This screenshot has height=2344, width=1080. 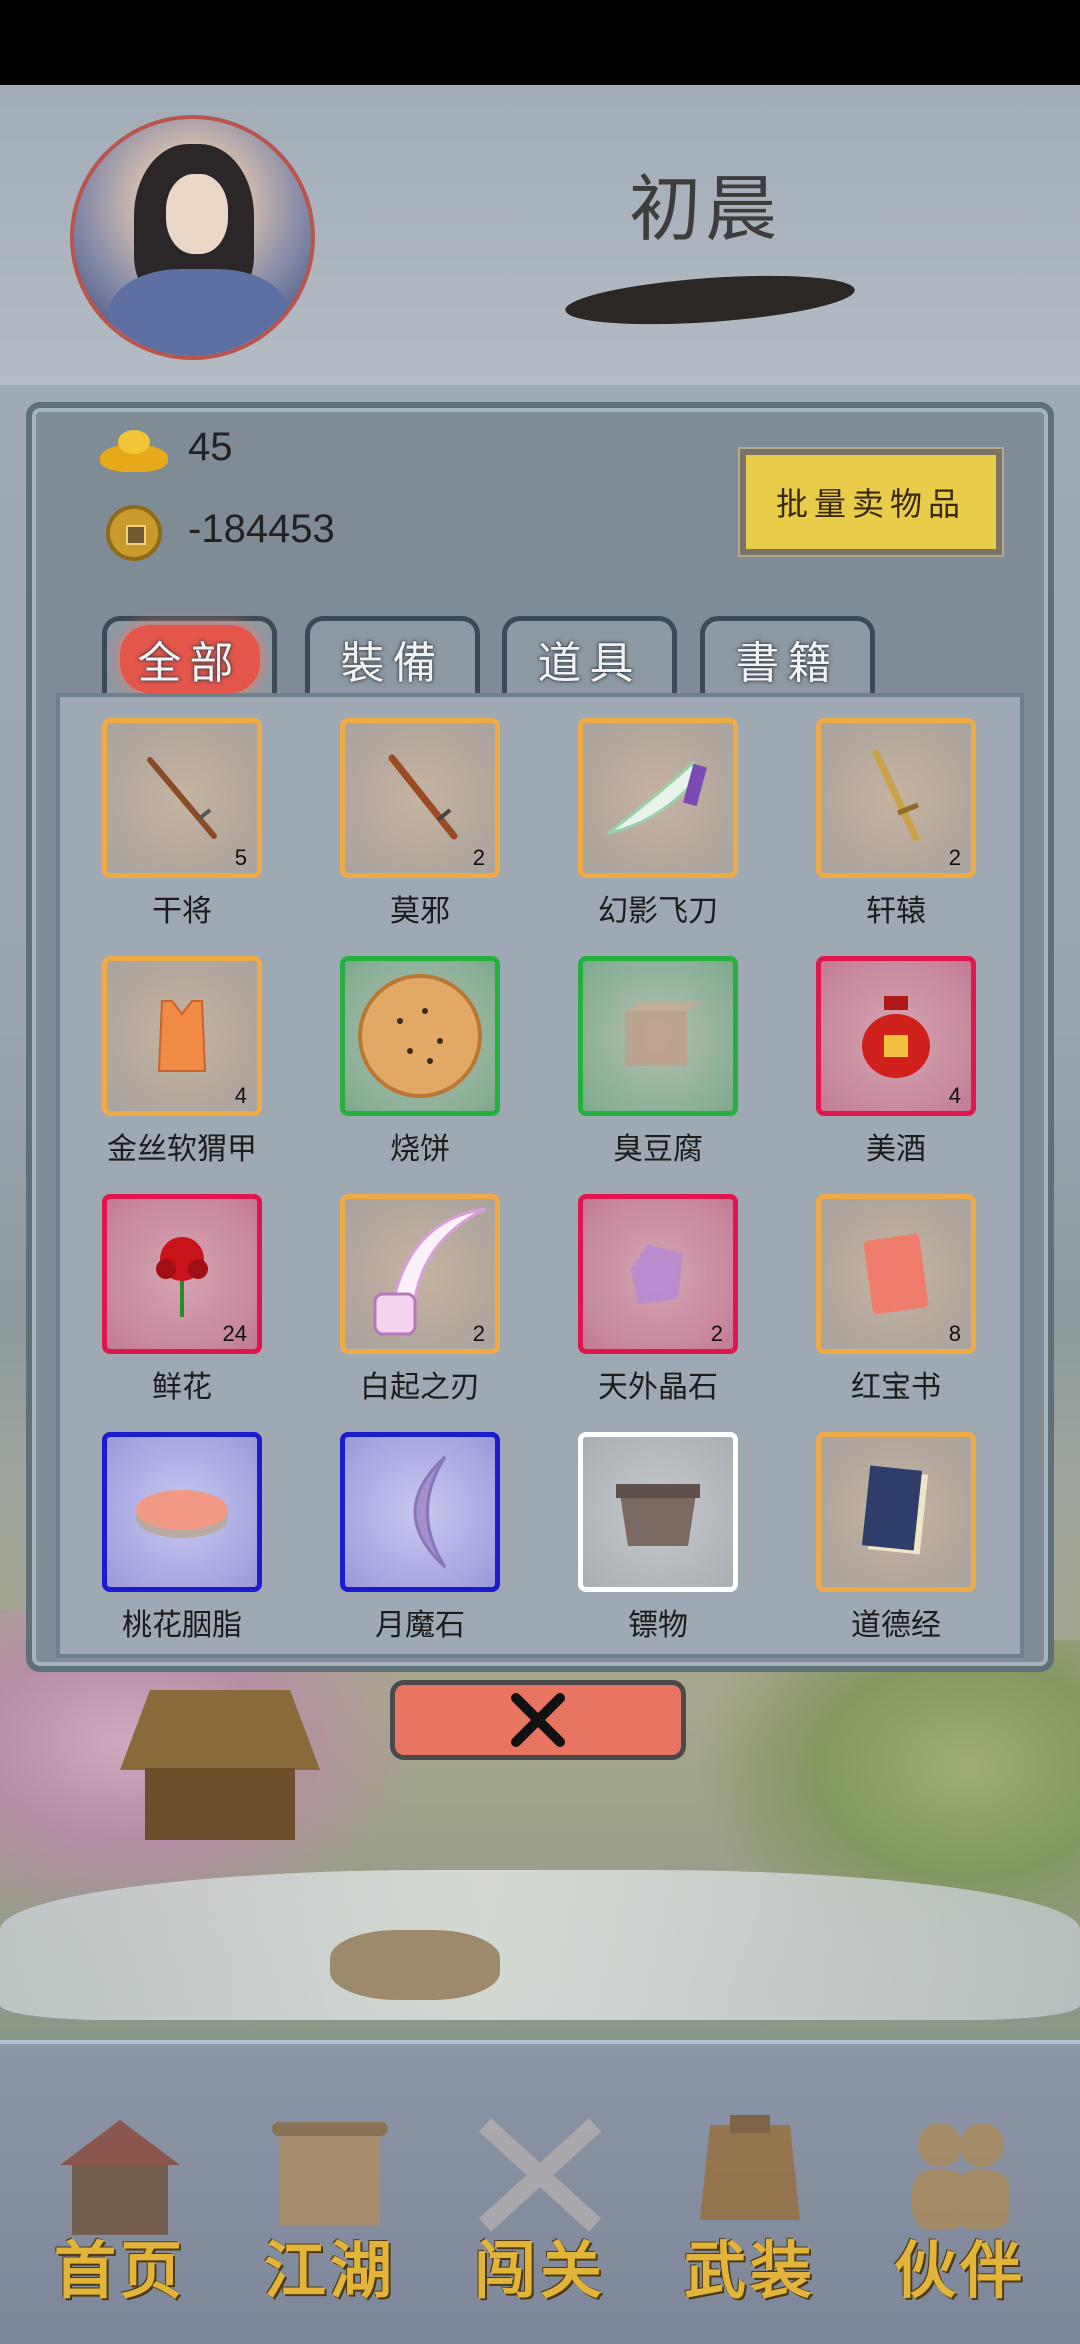 I want to click on item-name: 美酒, so click(x=896, y=1149).